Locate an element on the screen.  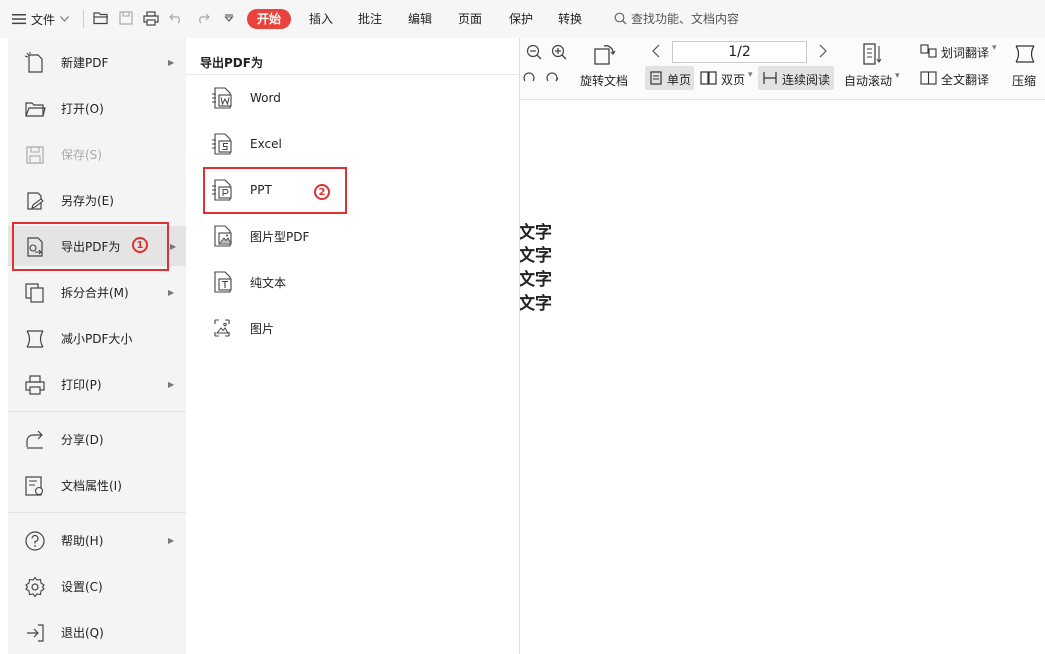
menu-item-label: 设置(C) is located at coordinates (82, 586).